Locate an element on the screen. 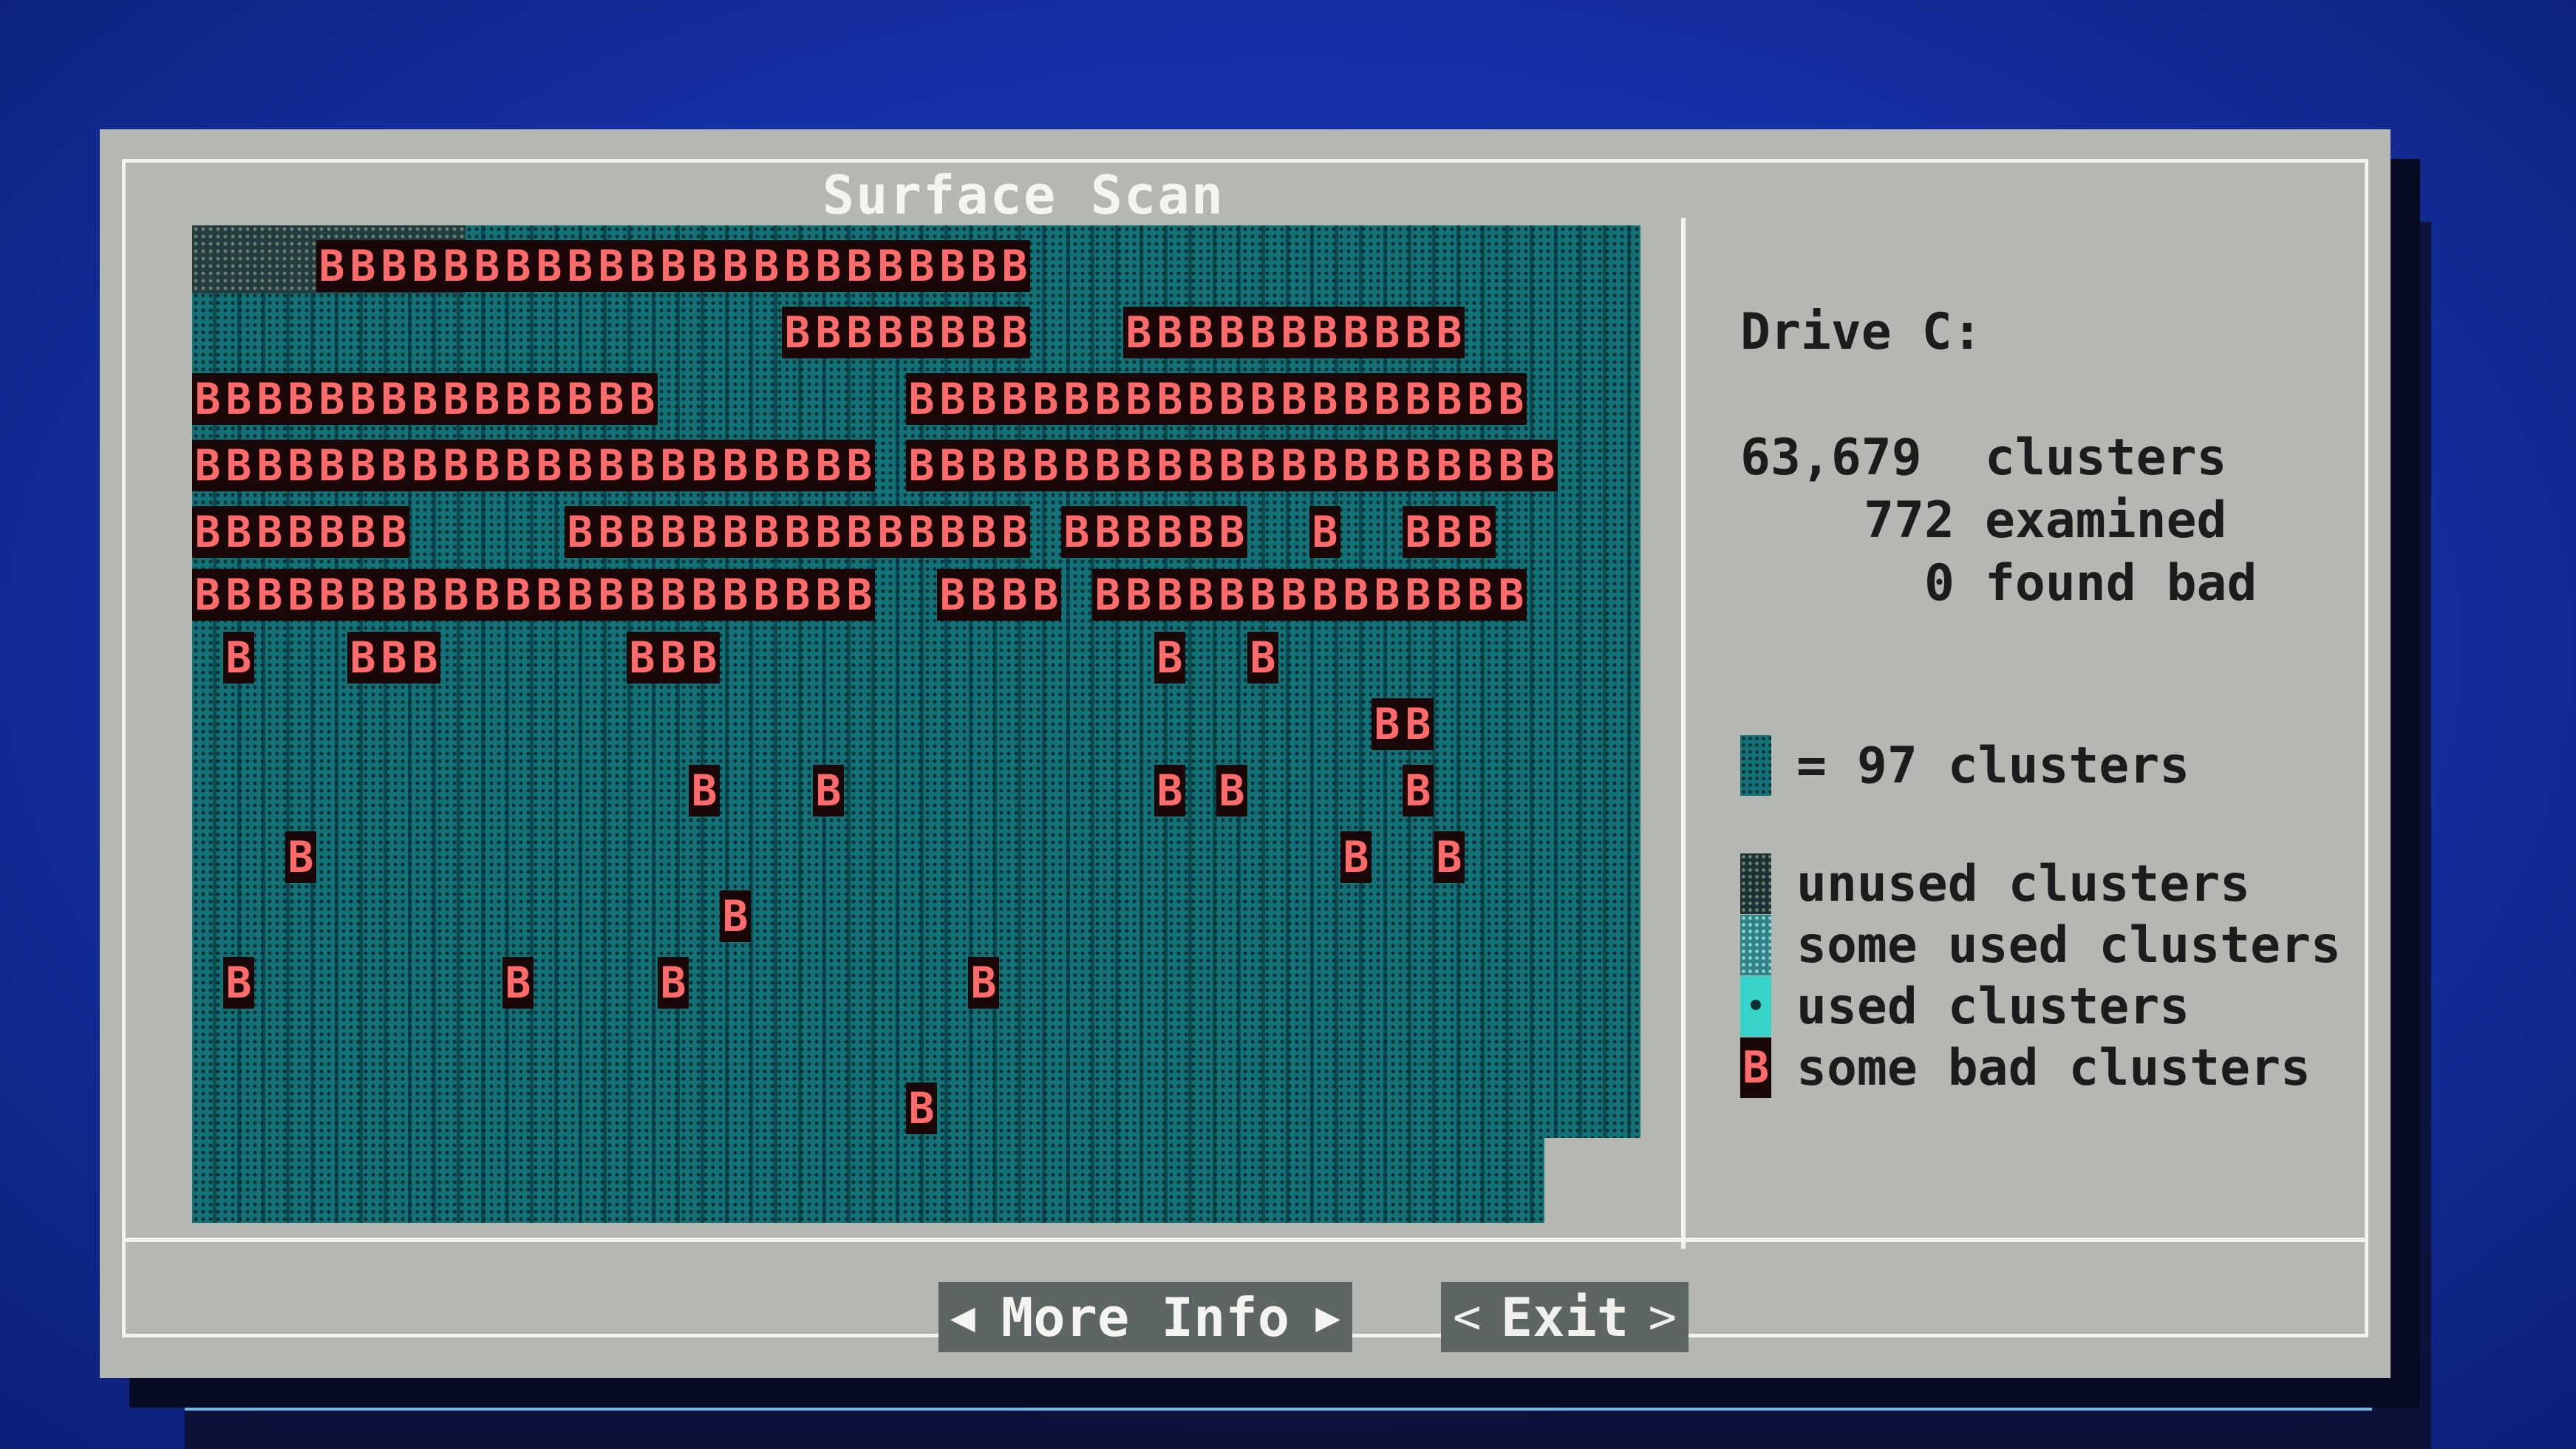 The width and height of the screenshot is (2576, 1449). exit-button: < Exit > is located at coordinates (1565, 1317).